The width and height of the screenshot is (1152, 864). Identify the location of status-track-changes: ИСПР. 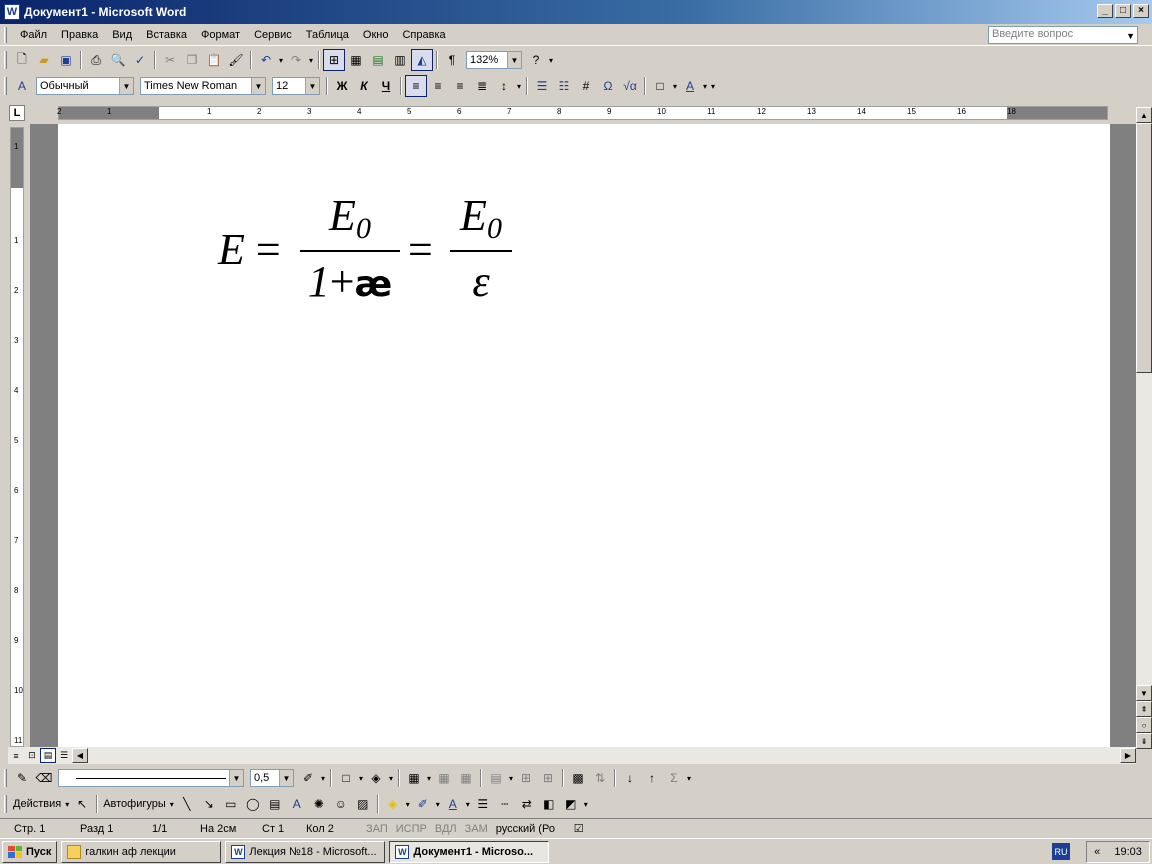
(411, 829).